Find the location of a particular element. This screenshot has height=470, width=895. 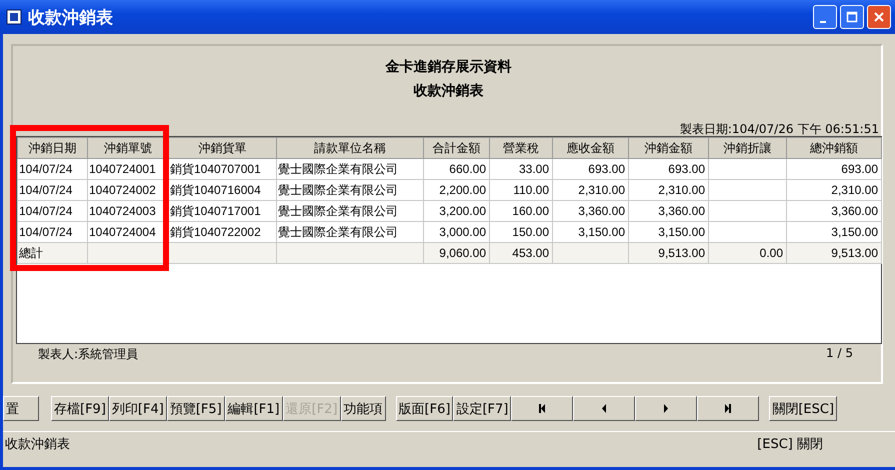

print-date: 製表日期:104/07/26 下午 06:51:51 is located at coordinates (779, 128).